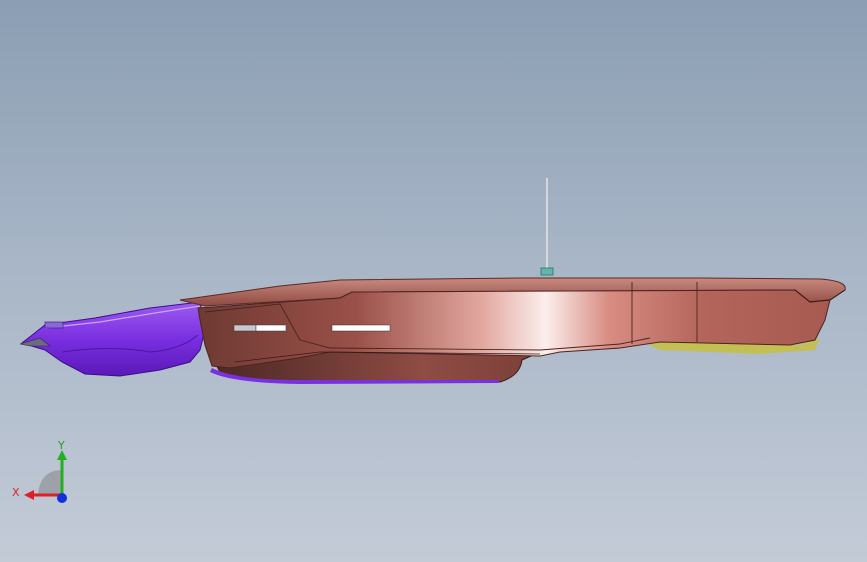 Image resolution: width=867 pixels, height=562 pixels. Describe the element at coordinates (29, 495) in the screenshot. I see `triad-x-arrow-icon` at that location.